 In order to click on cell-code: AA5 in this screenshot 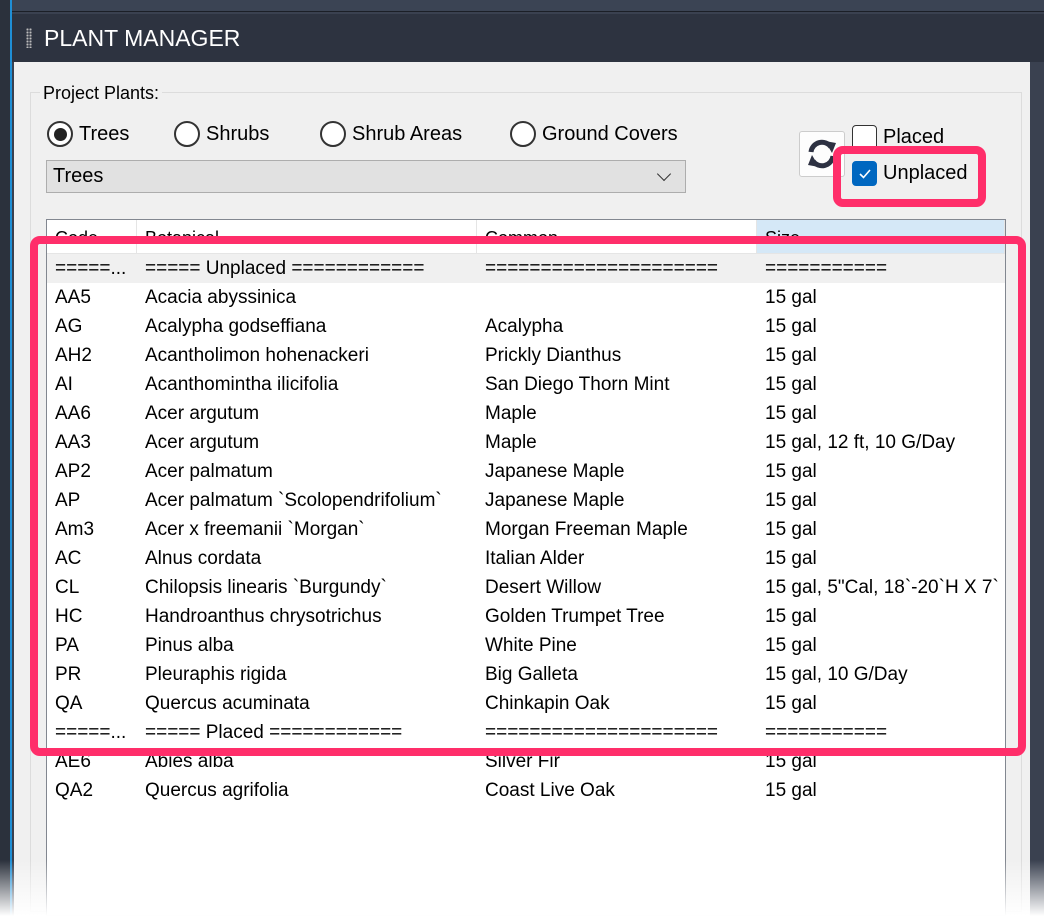, I will do `click(73, 297)`.